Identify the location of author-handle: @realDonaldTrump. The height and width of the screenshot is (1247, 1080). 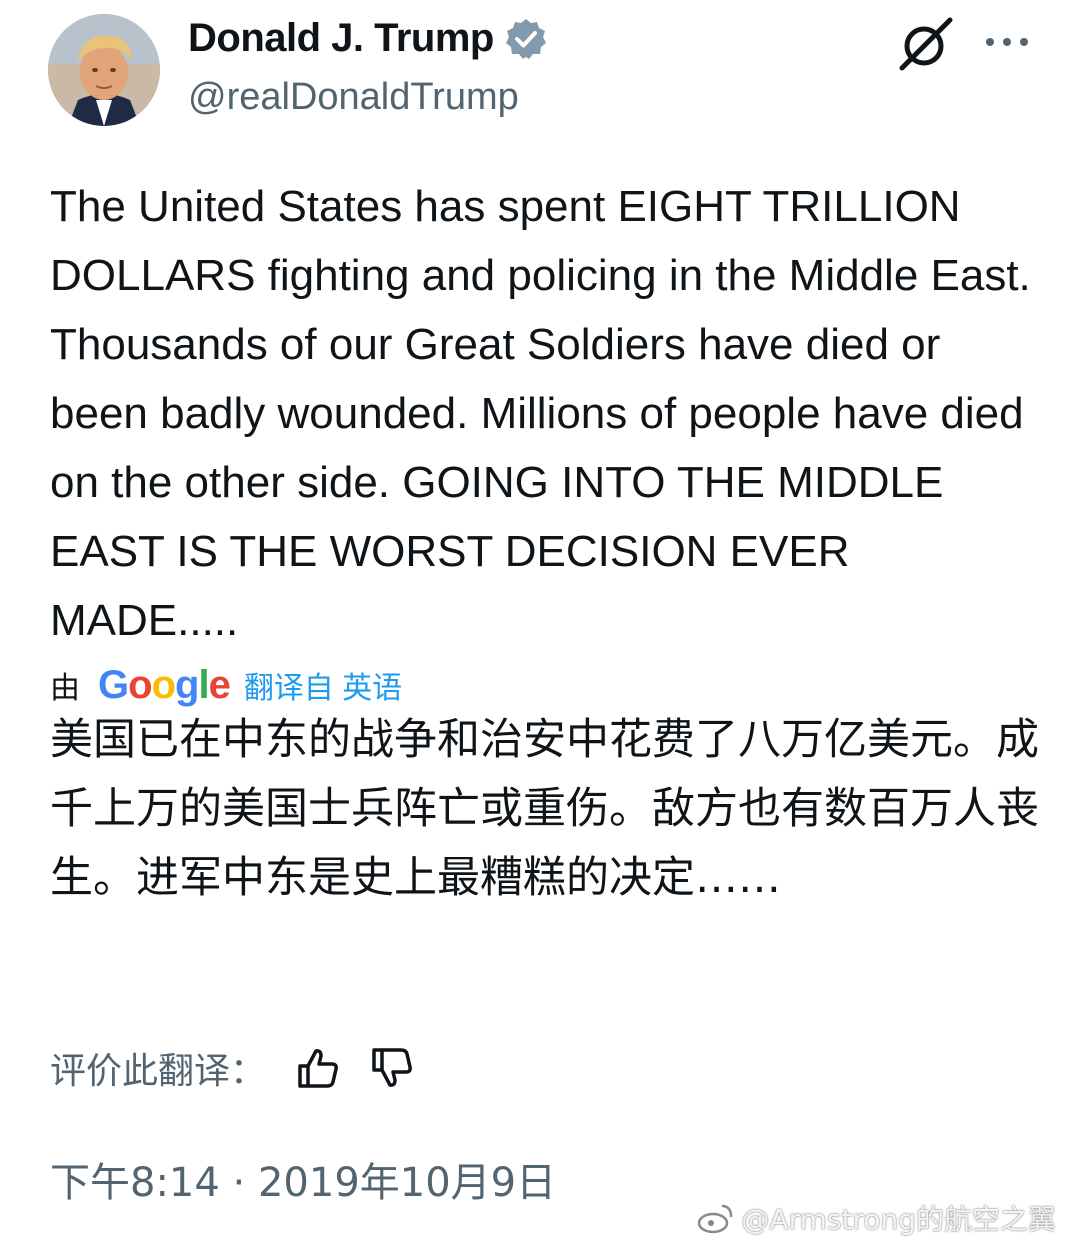
(353, 97).